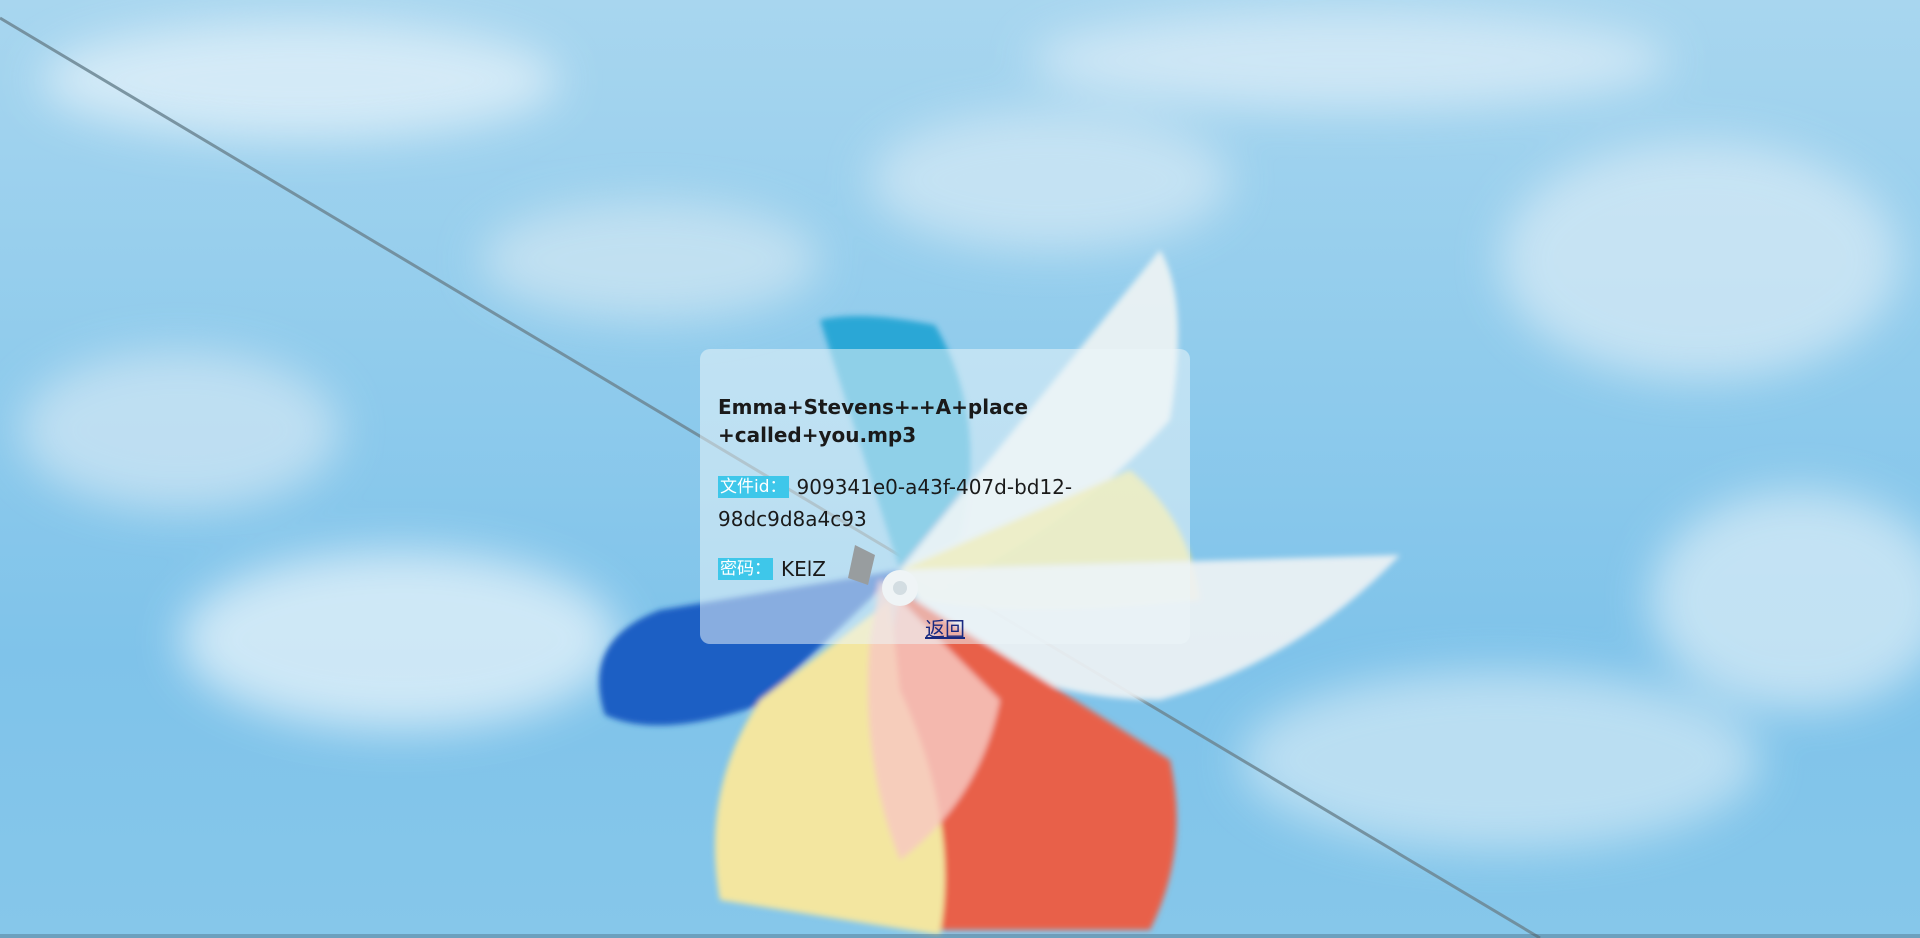  What do you see at coordinates (945, 627) in the screenshot?
I see `back-link: 返回` at bounding box center [945, 627].